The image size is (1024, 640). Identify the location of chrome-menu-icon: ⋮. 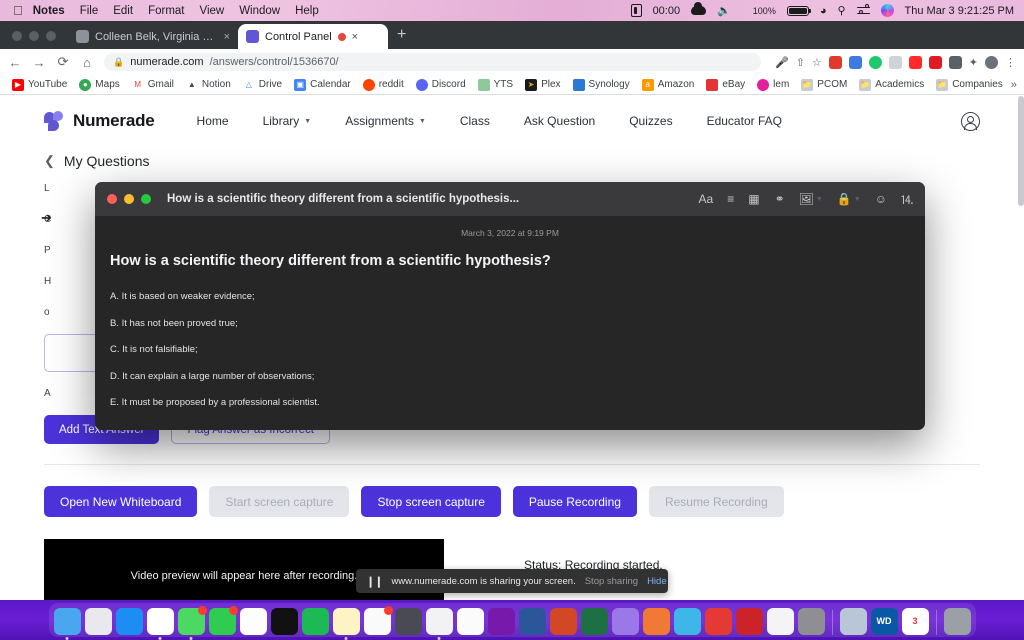
(1010, 62).